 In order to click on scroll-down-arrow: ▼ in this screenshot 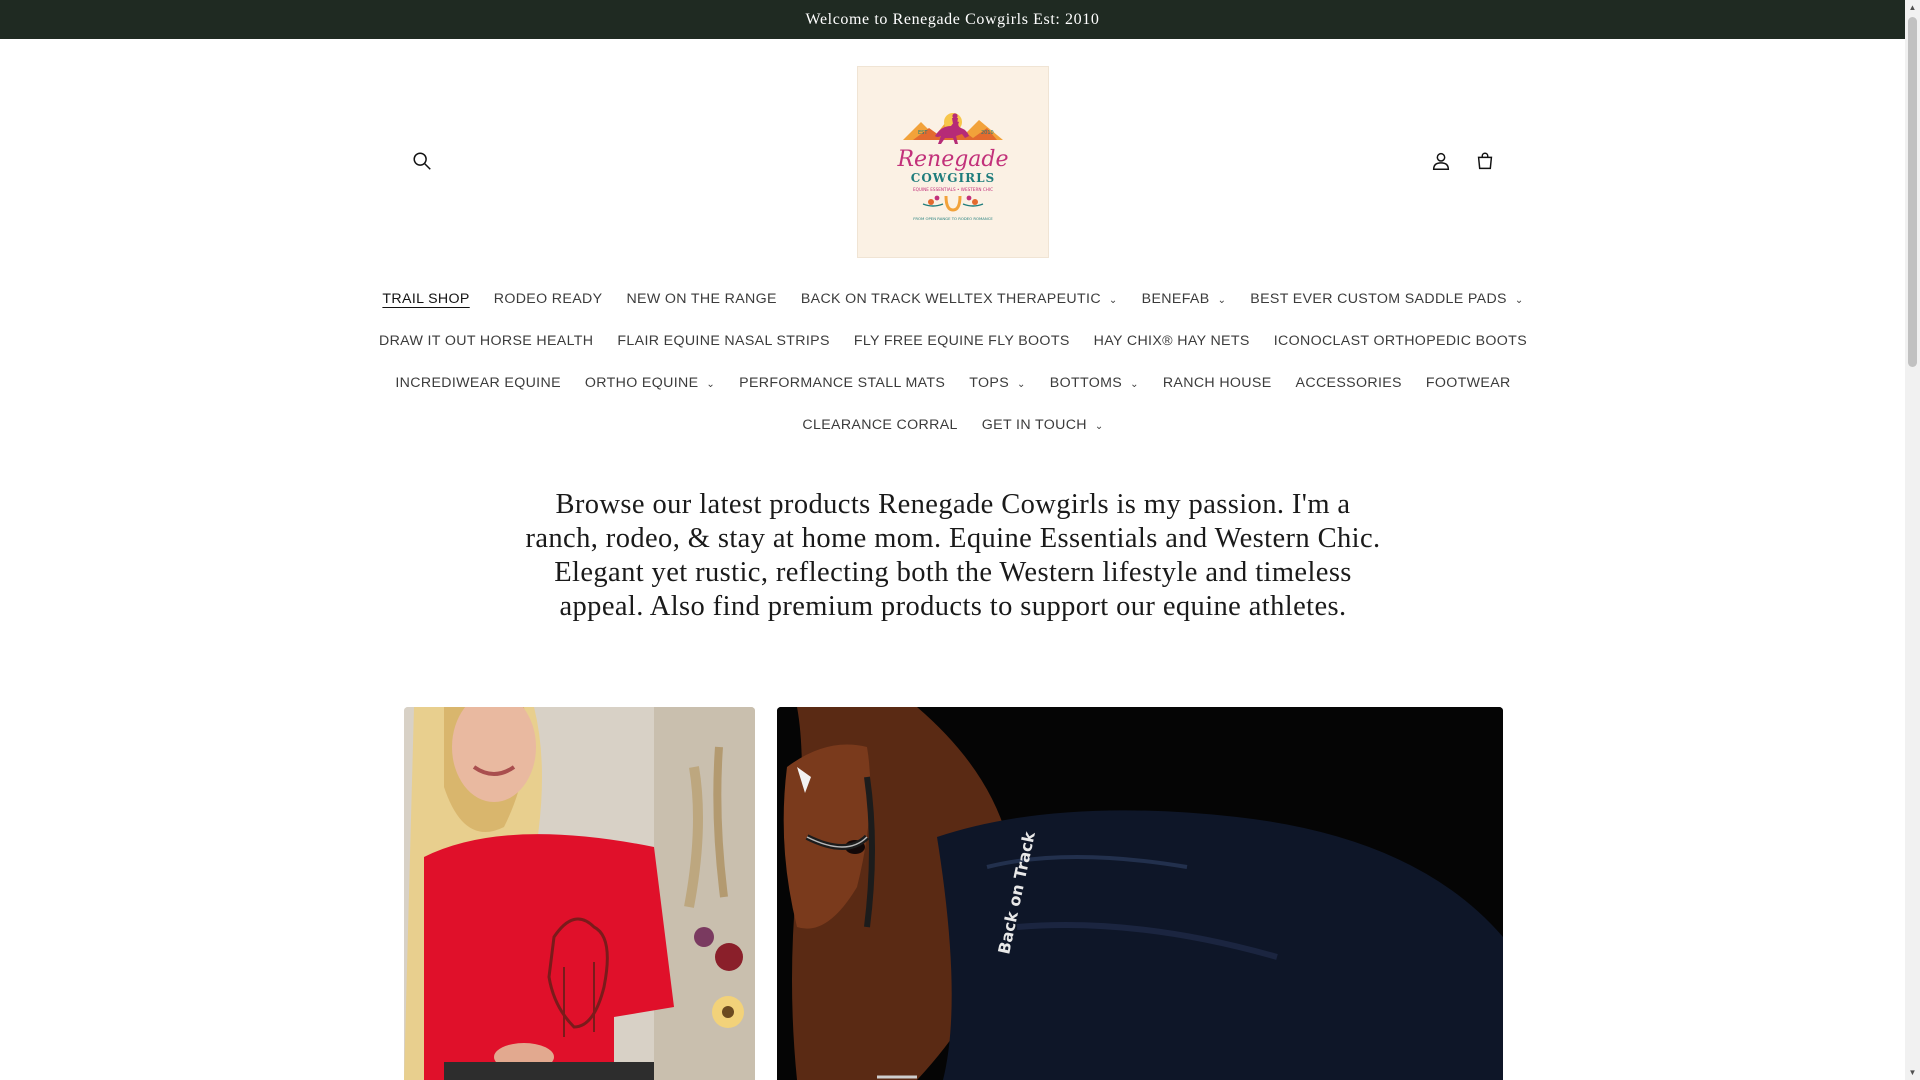, I will do `click(1912, 1072)`.